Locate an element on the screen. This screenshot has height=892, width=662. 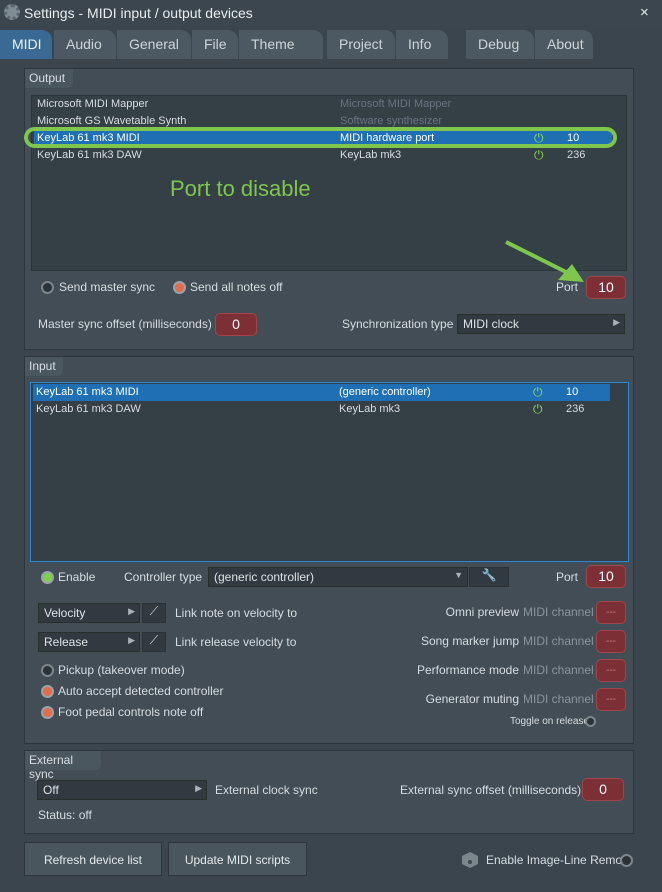
tab-general: General is located at coordinates (154, 44).